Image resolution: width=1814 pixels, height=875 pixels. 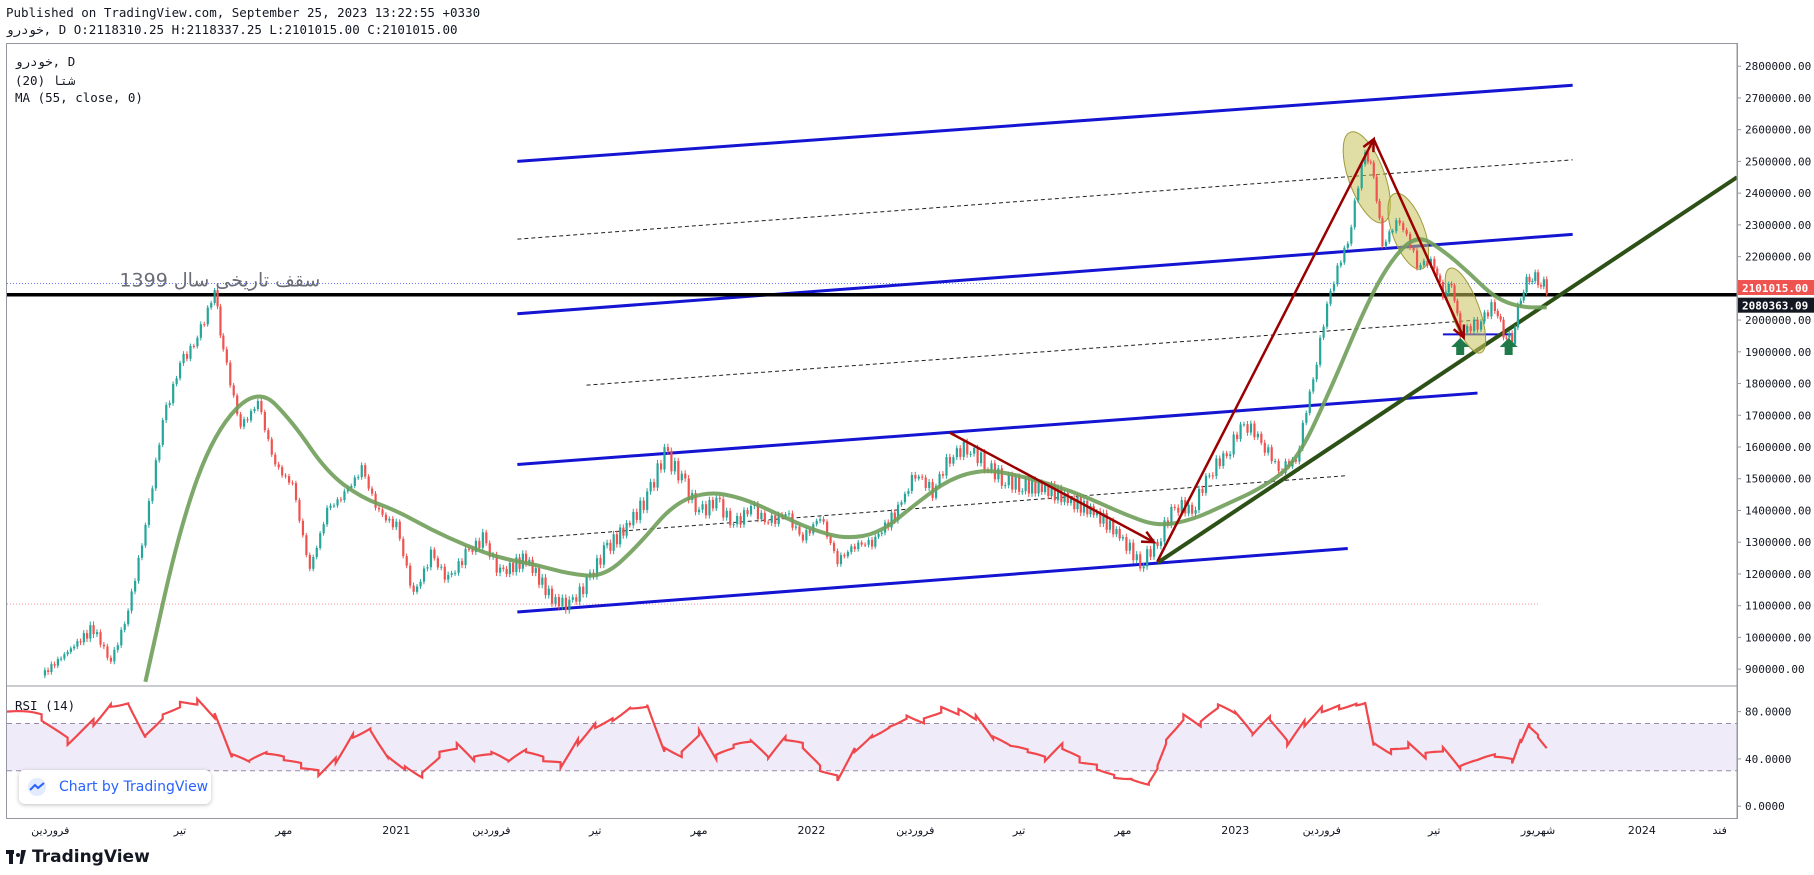 I want to click on tv-logo-icon, so click(x=16, y=857).